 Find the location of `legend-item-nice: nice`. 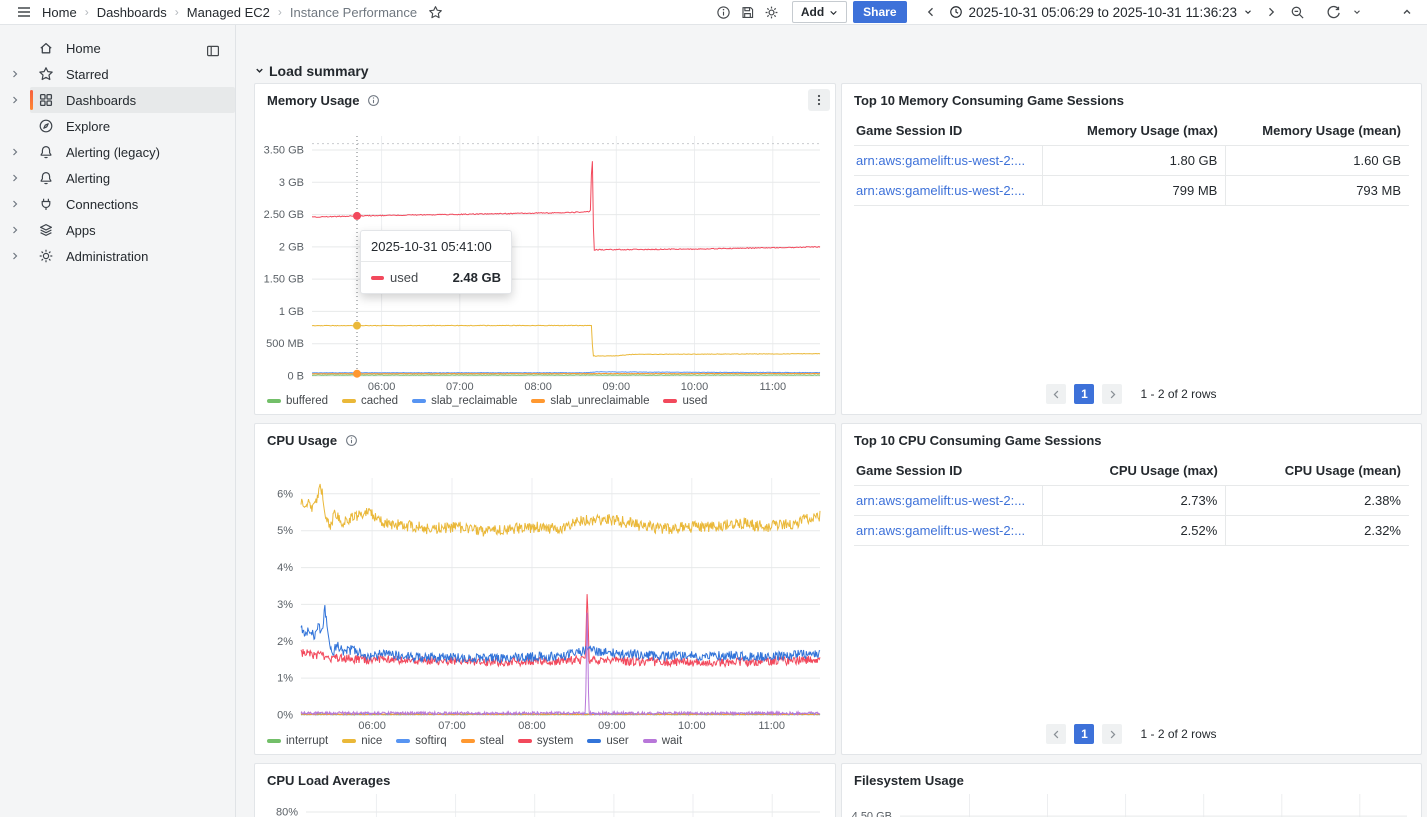

legend-item-nice: nice is located at coordinates (362, 741).